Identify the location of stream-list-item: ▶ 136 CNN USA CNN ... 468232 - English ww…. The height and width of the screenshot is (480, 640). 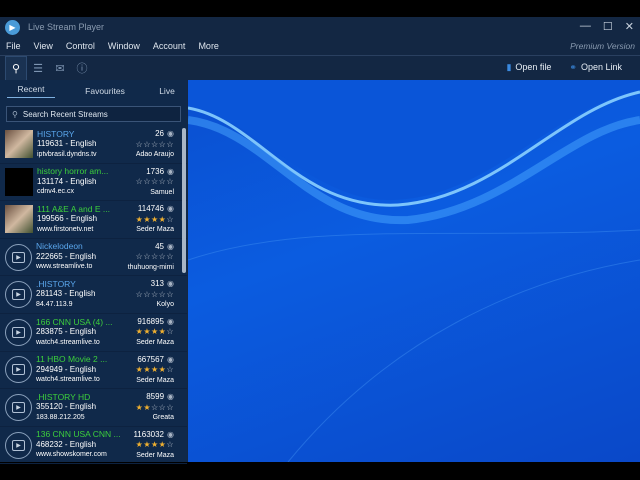
(93, 446).